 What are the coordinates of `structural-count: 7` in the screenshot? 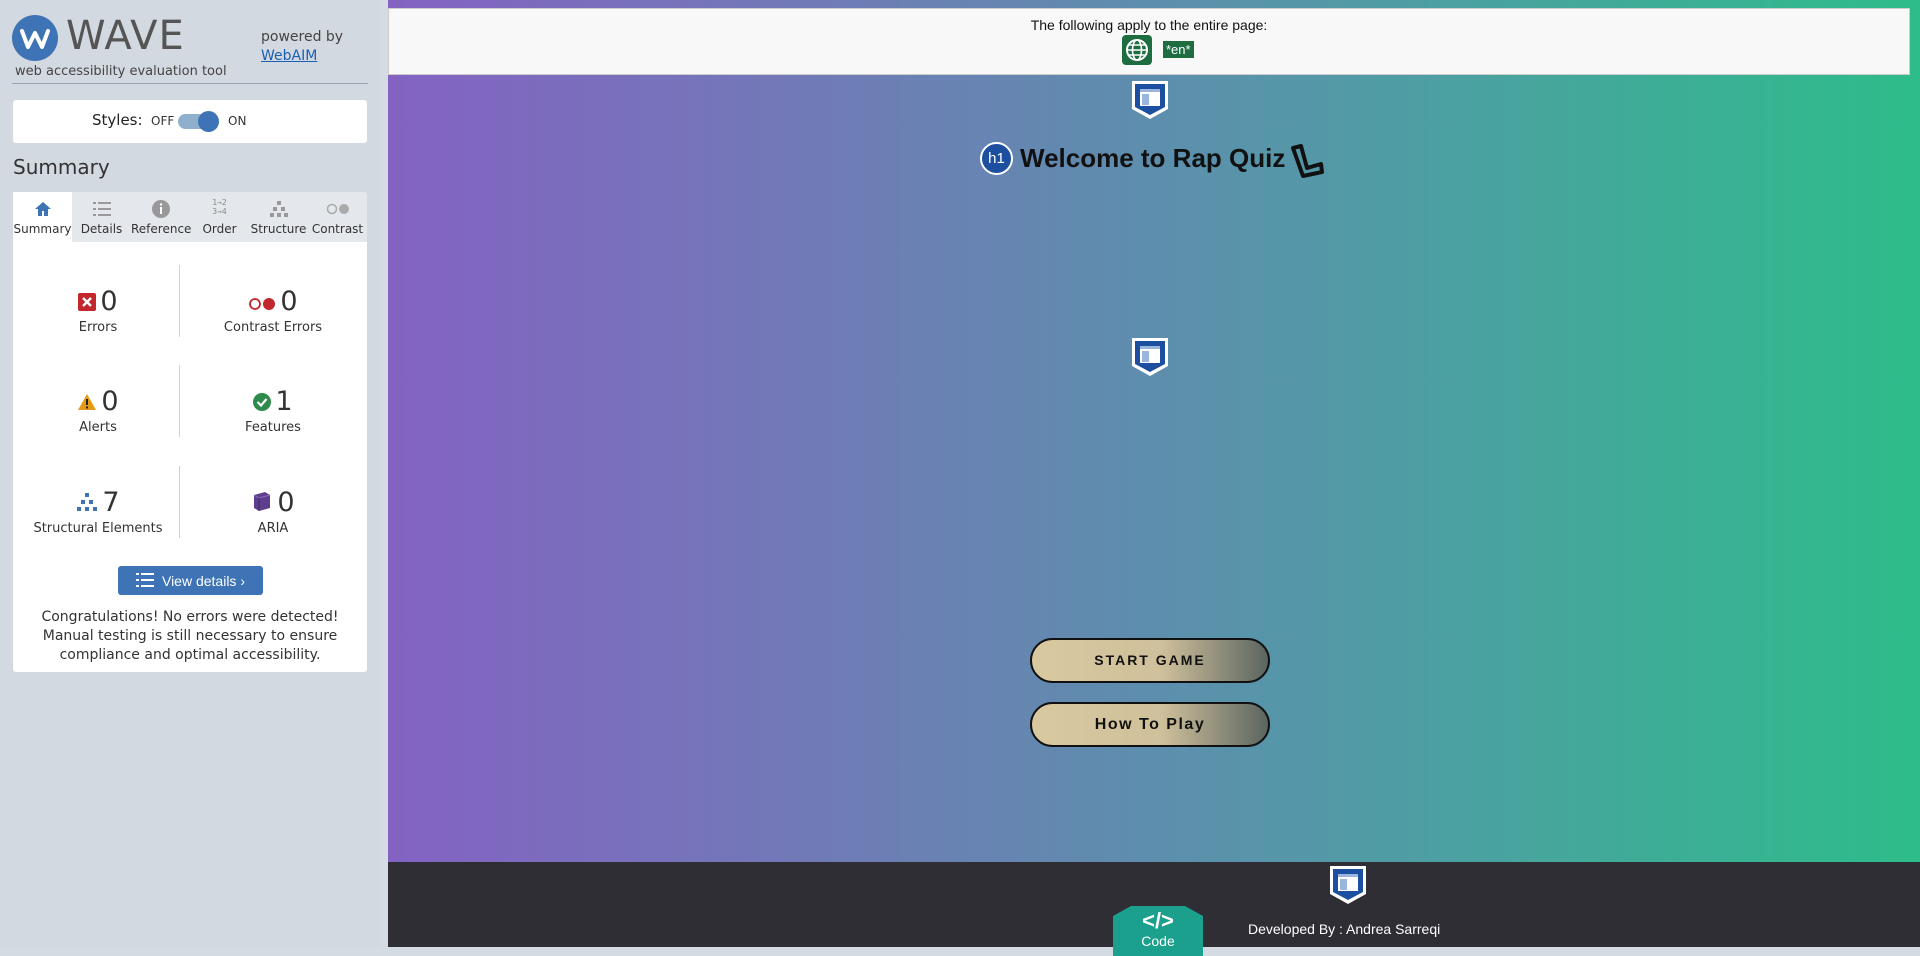 It's located at (111, 502).